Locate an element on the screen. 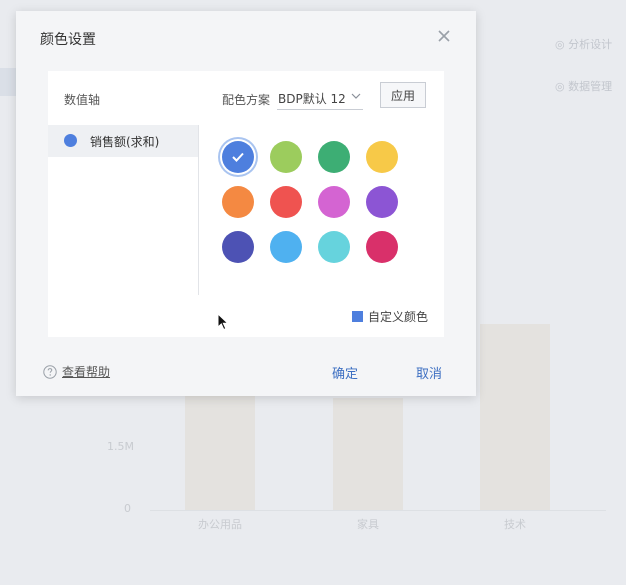 This screenshot has height=585, width=626. color-scheme-label: 配色方案 is located at coordinates (246, 100).